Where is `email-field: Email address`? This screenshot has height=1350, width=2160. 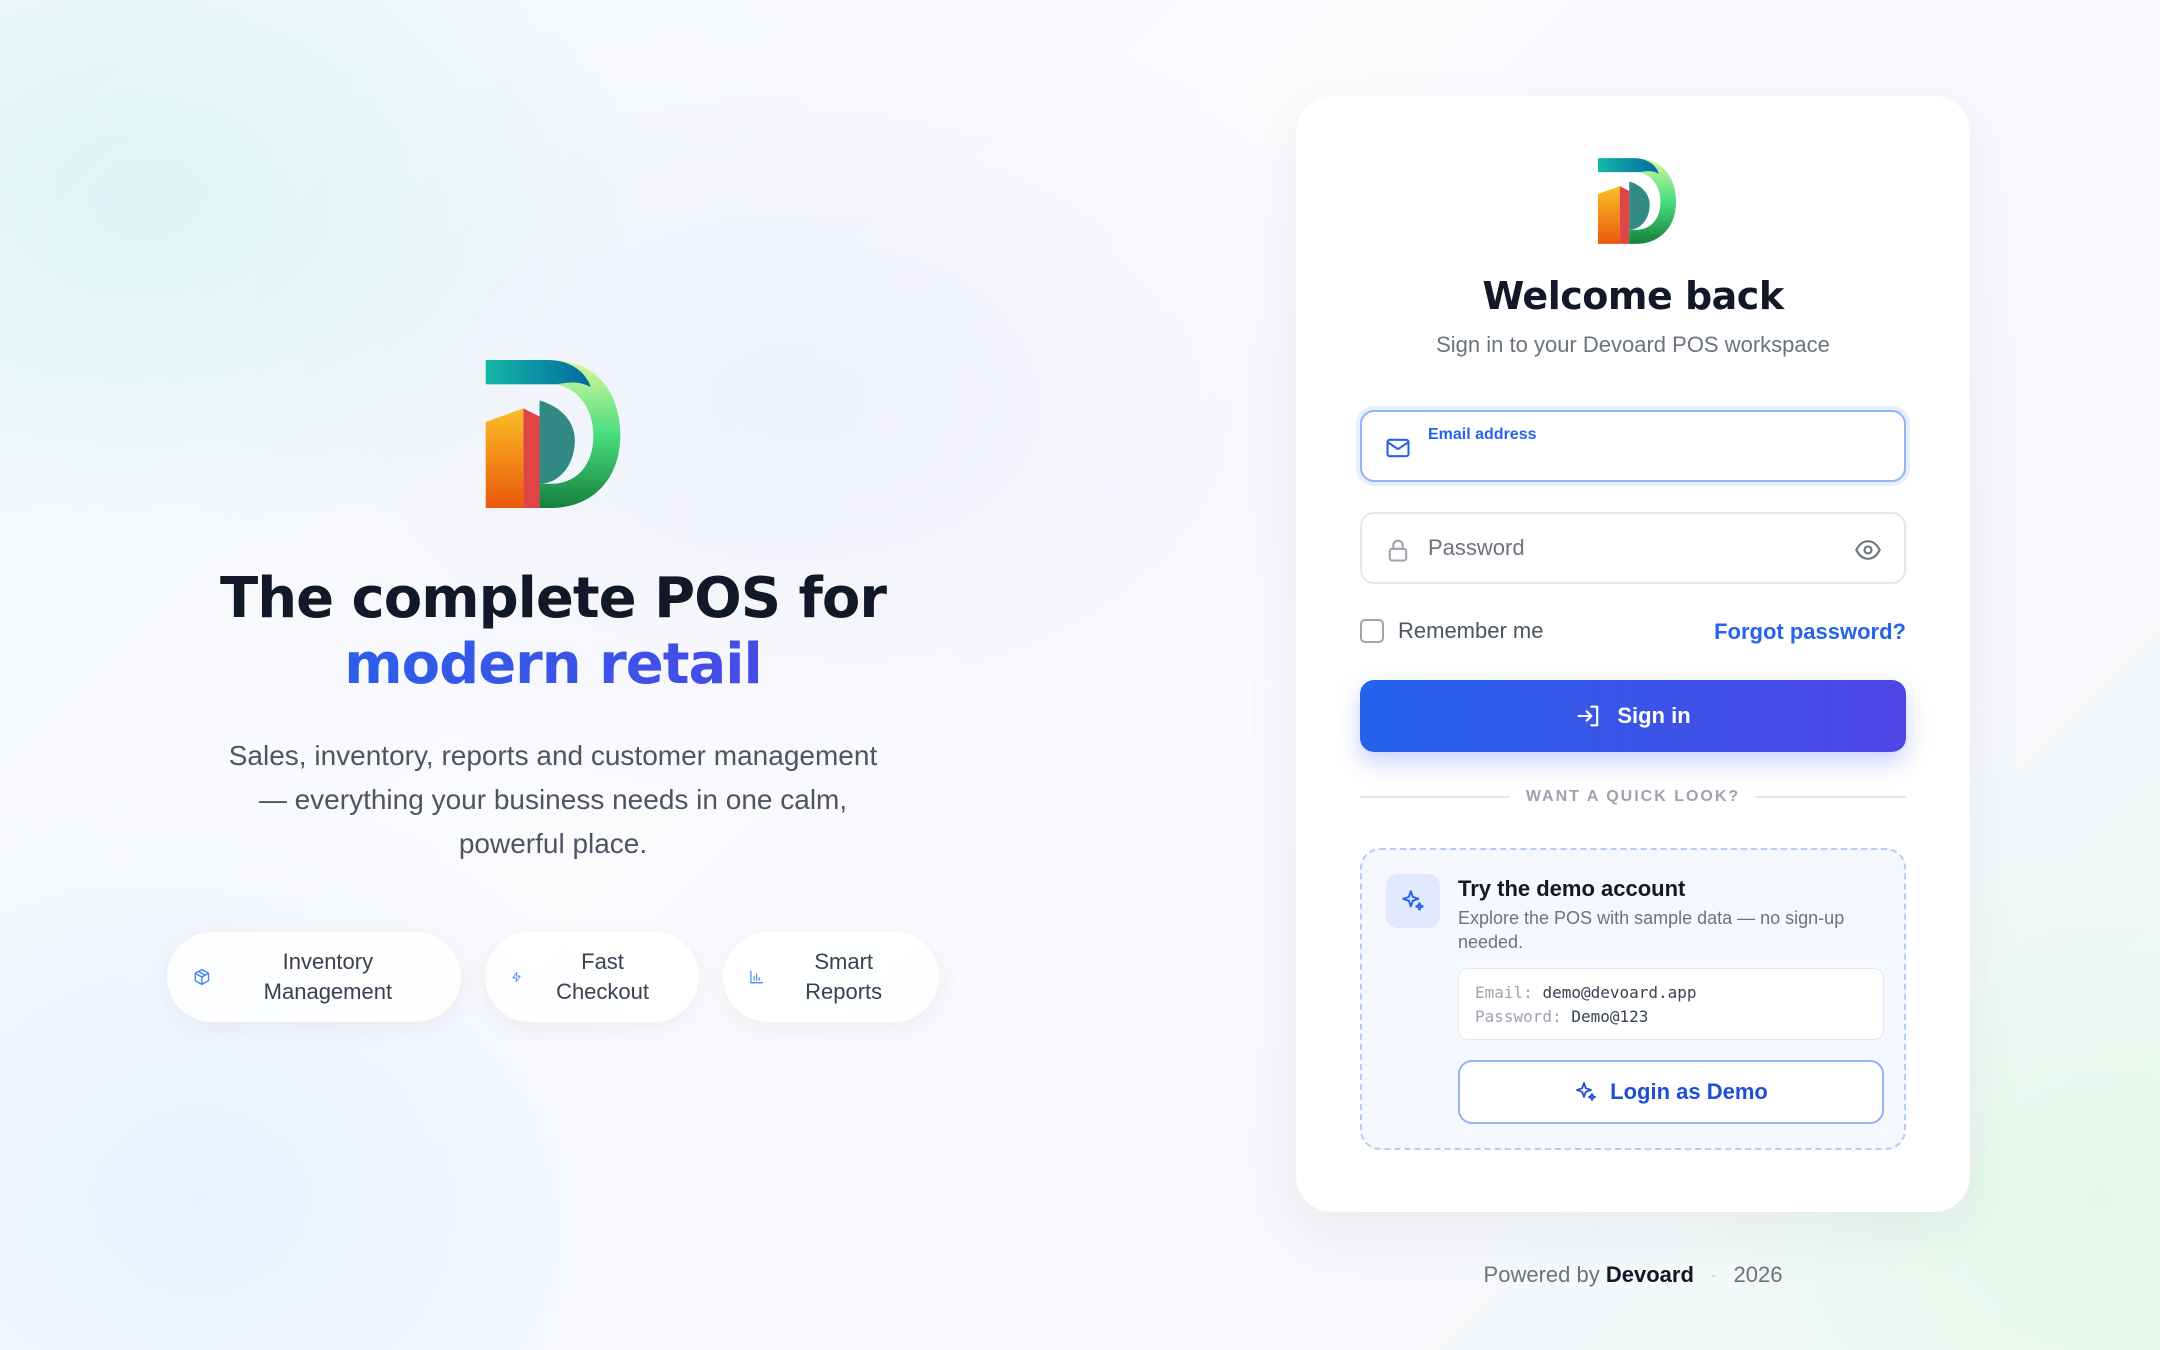 email-field: Email address is located at coordinates (1633, 446).